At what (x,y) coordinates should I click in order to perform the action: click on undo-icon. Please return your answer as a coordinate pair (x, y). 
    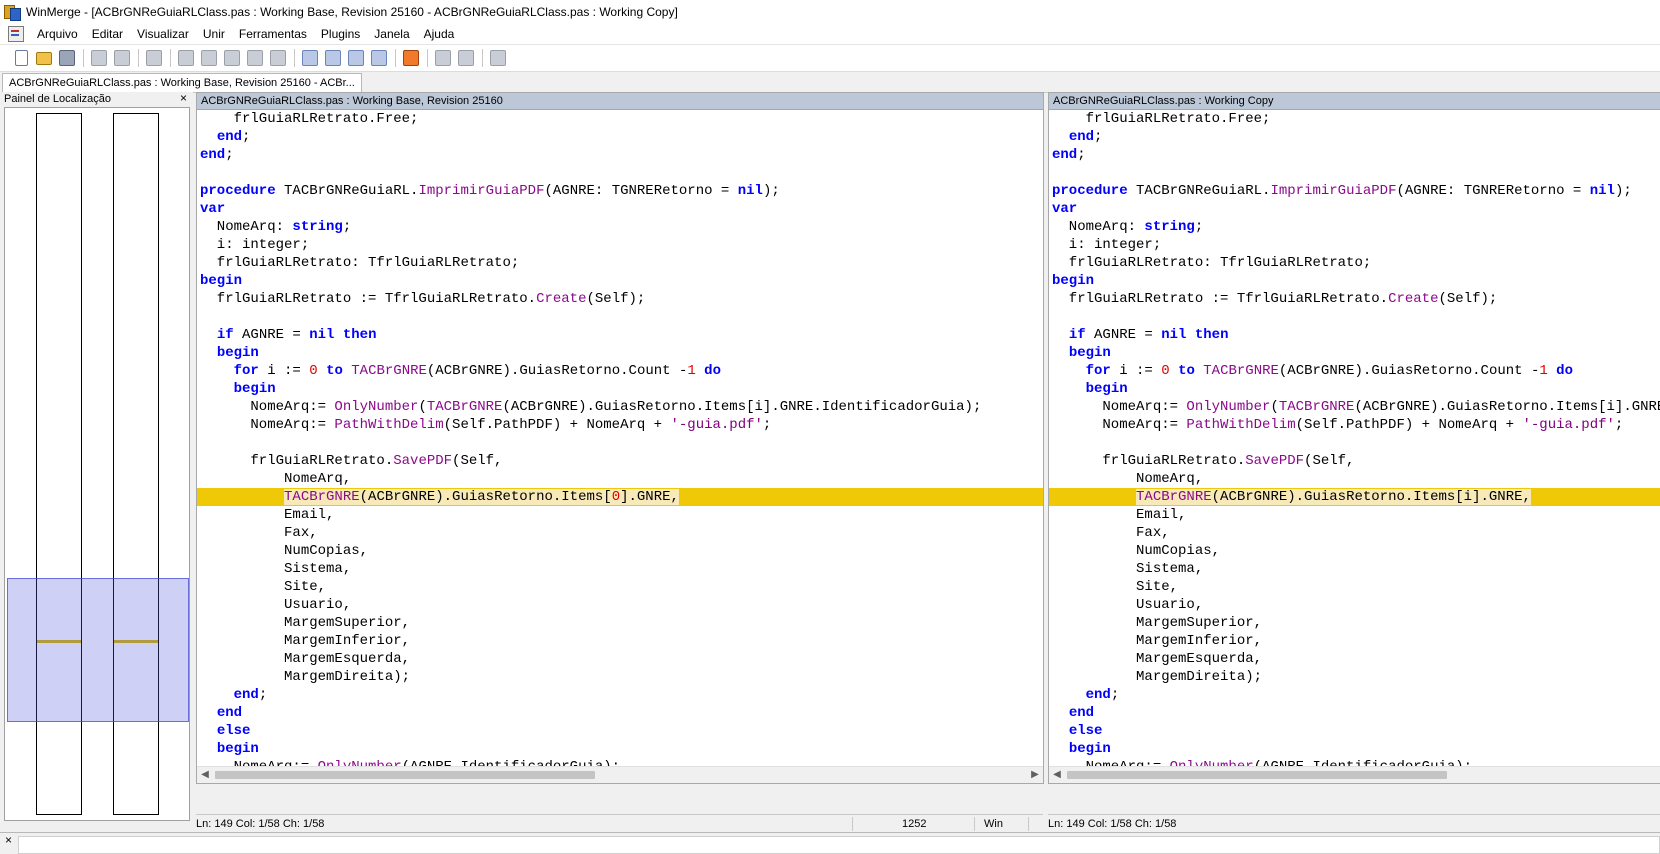
    Looking at the image, I should click on (99, 58).